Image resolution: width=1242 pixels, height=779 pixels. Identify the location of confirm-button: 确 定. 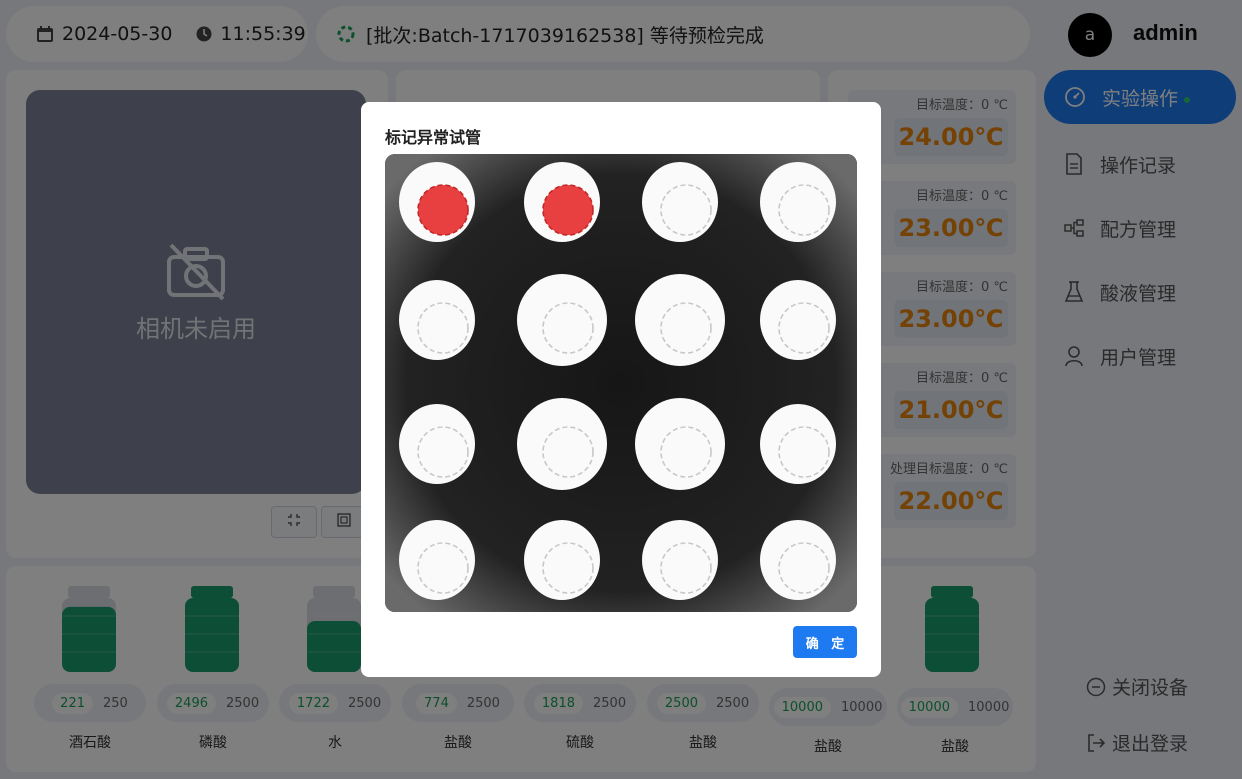
(825, 642).